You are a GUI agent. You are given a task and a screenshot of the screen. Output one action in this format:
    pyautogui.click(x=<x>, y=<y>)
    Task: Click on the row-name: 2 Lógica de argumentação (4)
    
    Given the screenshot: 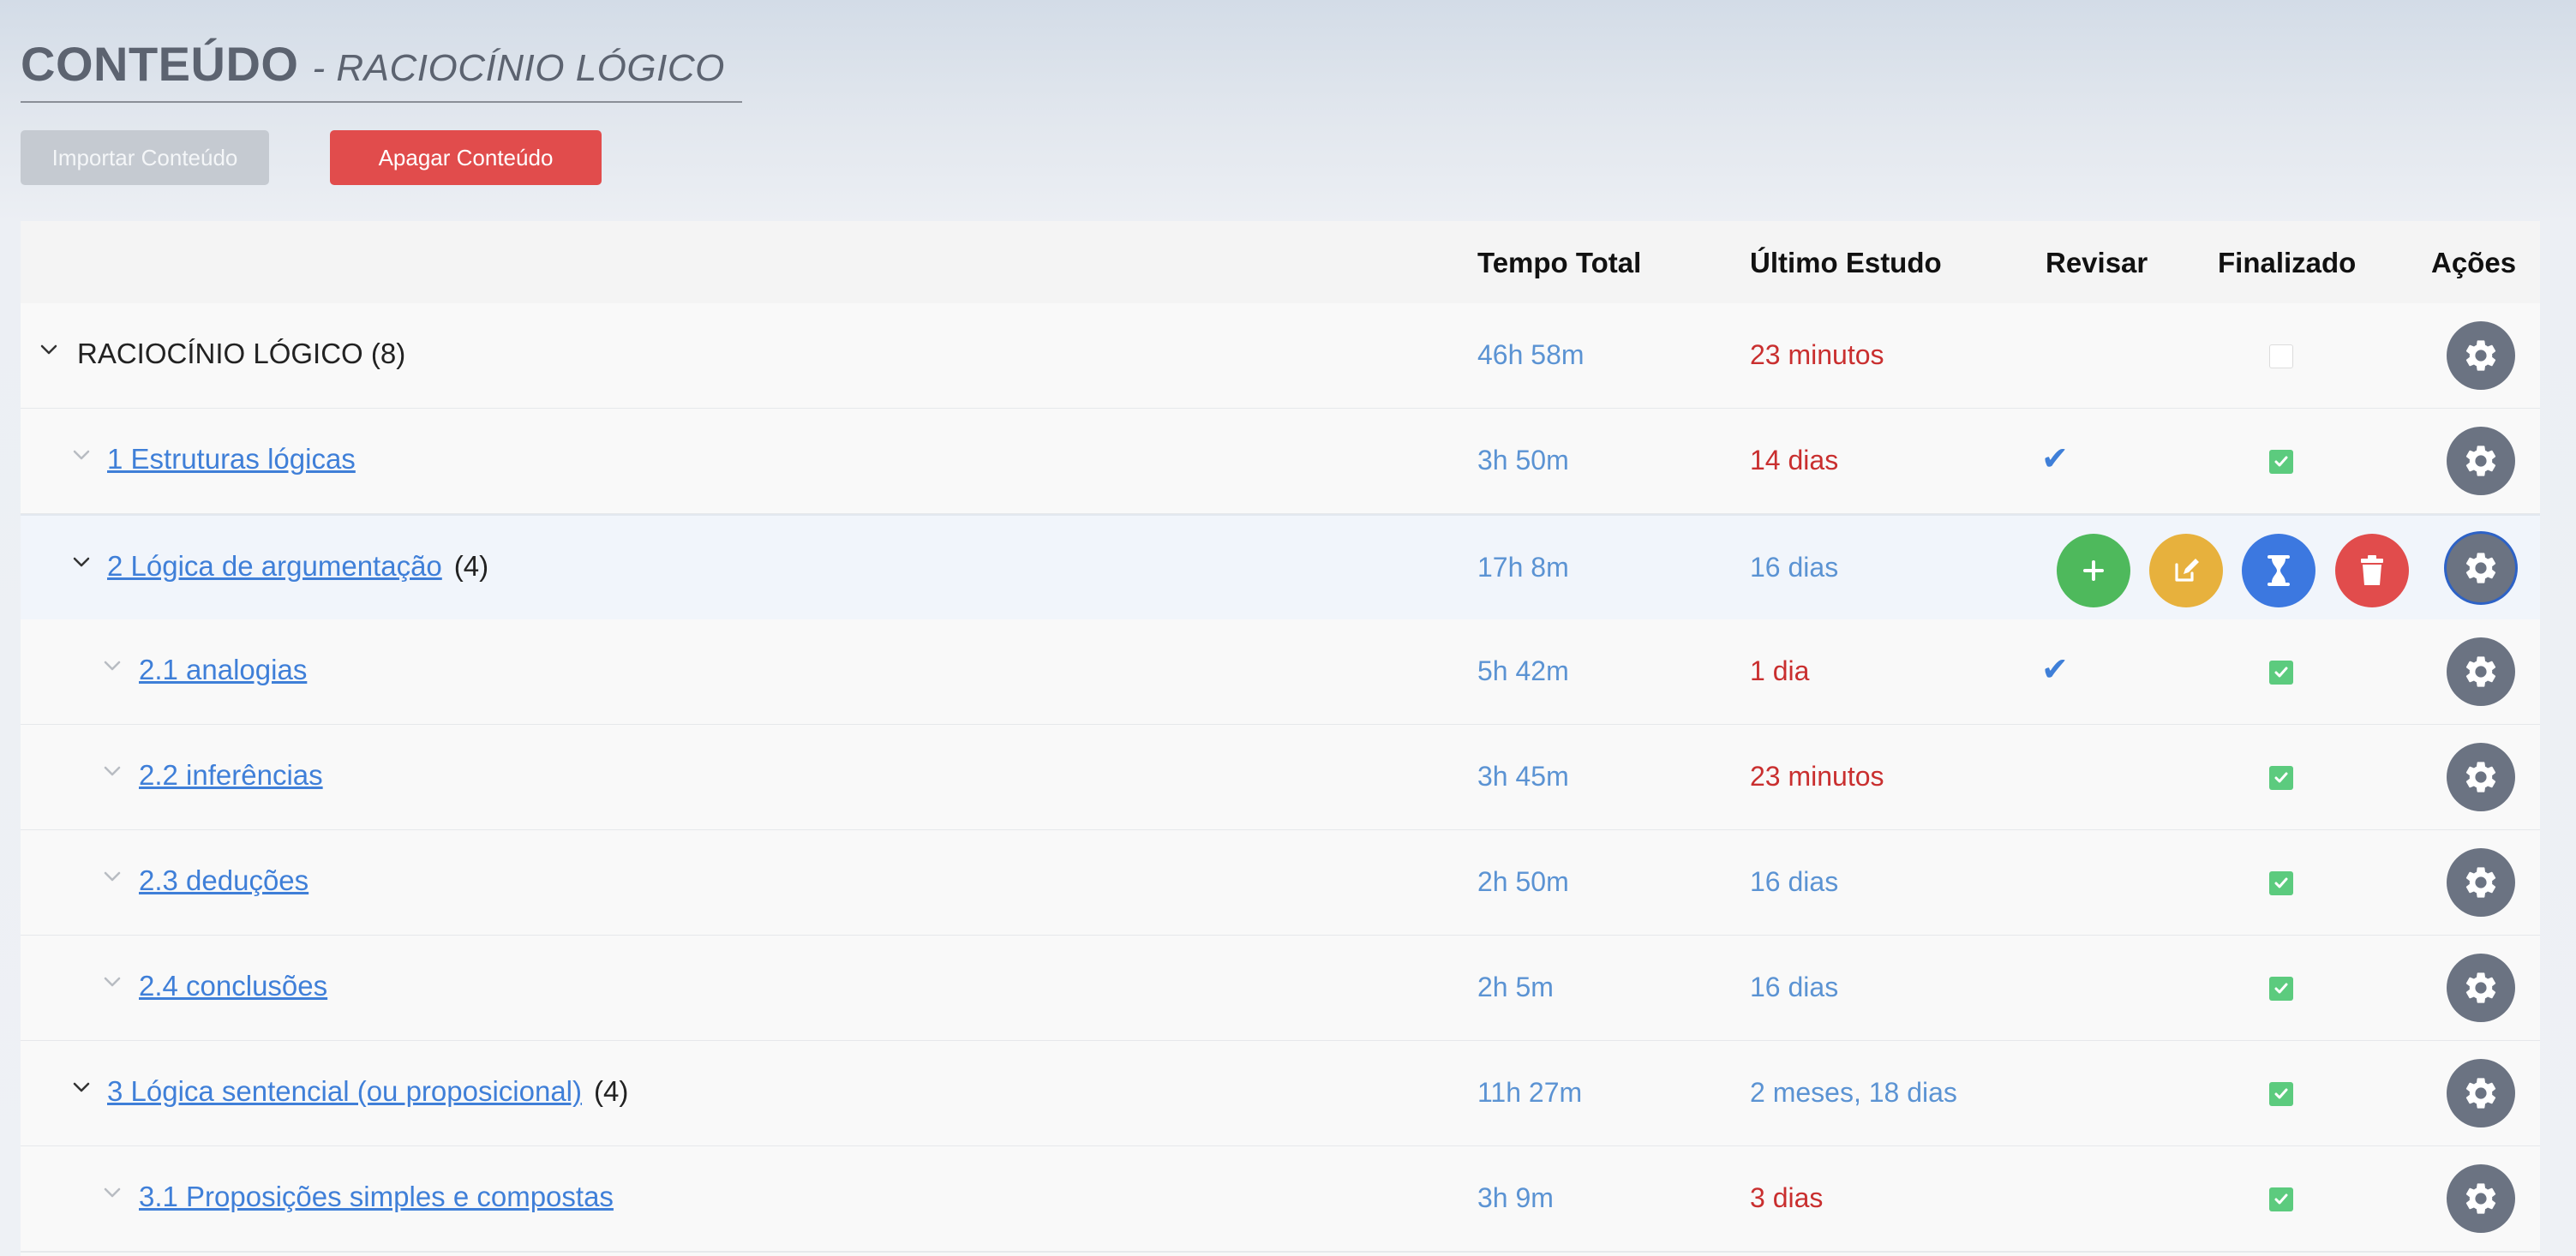 What is the action you would take?
    pyautogui.click(x=297, y=567)
    